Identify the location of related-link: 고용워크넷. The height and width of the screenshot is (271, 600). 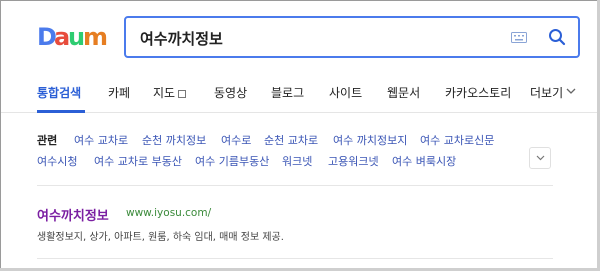
(353, 161).